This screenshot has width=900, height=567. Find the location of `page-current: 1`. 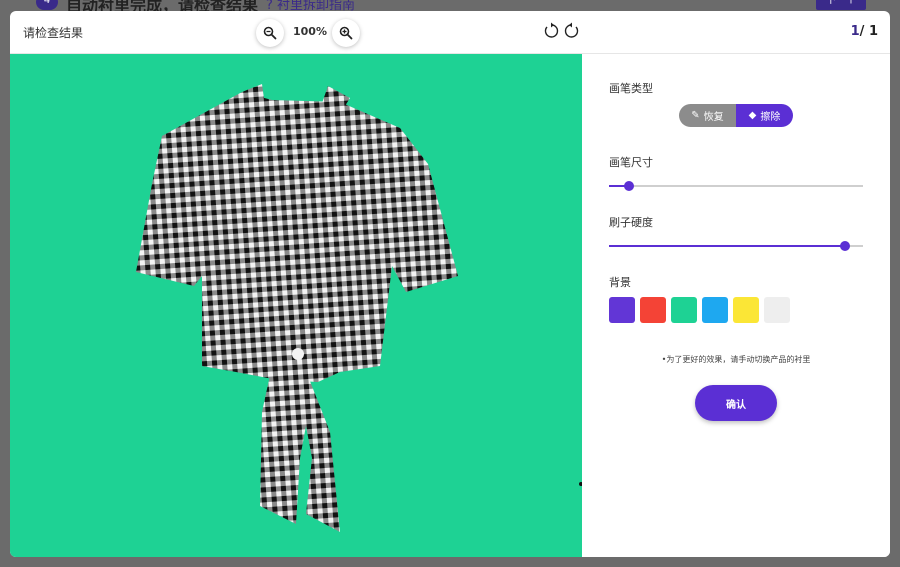

page-current: 1 is located at coordinates (855, 31).